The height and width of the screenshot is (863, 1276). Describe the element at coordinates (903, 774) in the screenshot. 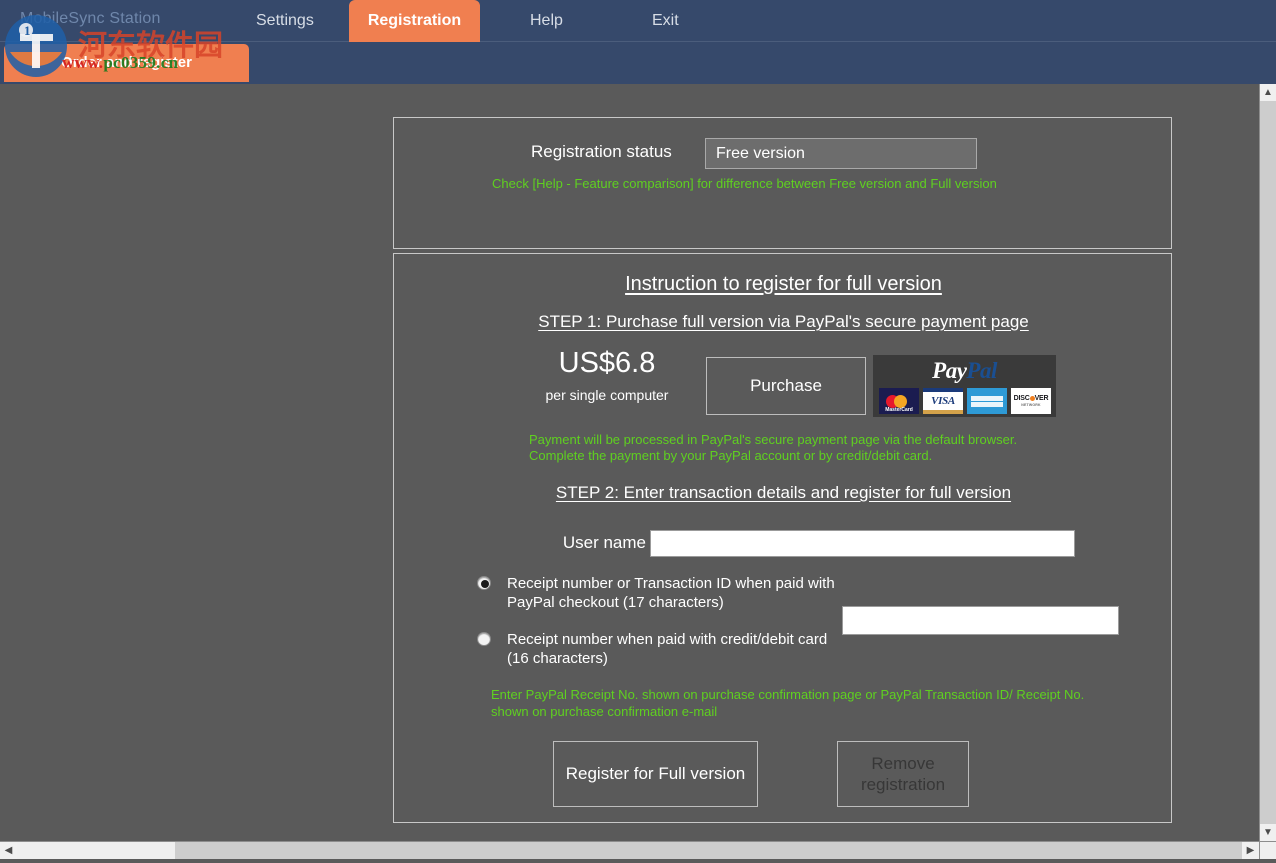

I see `remove-registration-button: Remove registration` at that location.